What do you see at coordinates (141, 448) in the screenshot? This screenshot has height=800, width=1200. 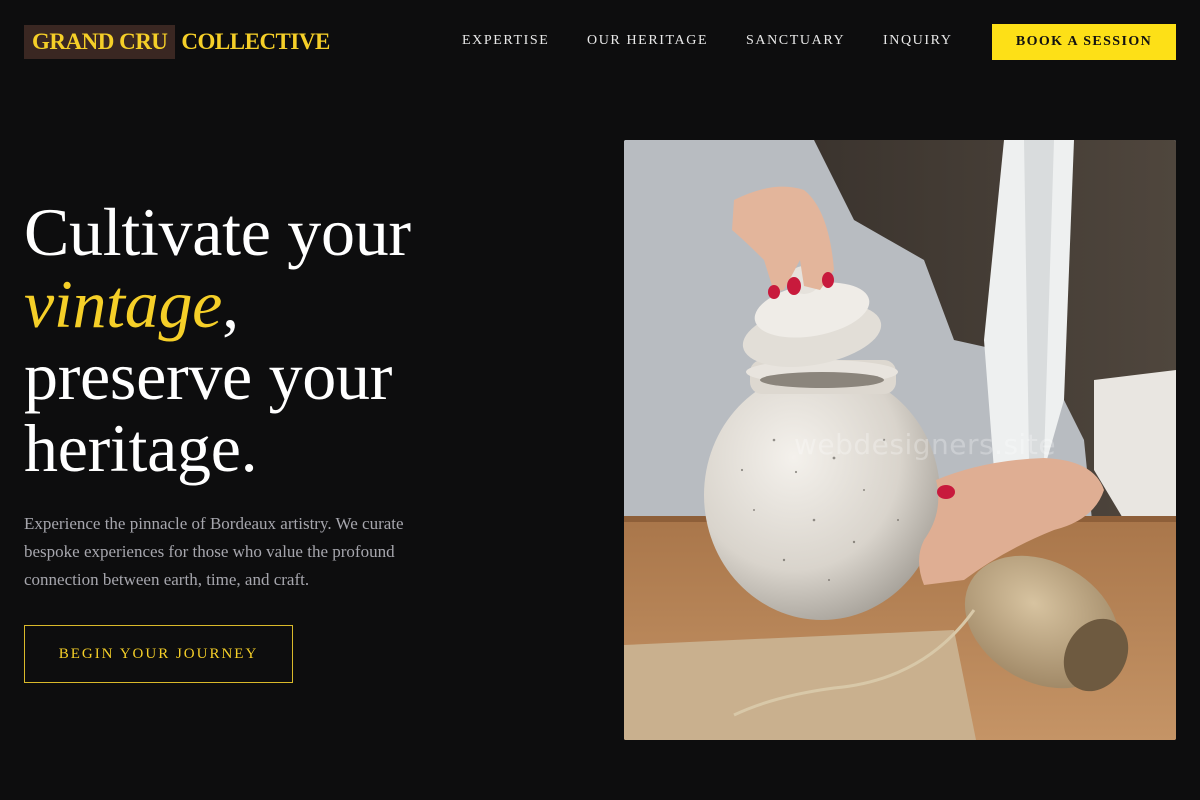 I see `headline-line-4: heritage.` at bounding box center [141, 448].